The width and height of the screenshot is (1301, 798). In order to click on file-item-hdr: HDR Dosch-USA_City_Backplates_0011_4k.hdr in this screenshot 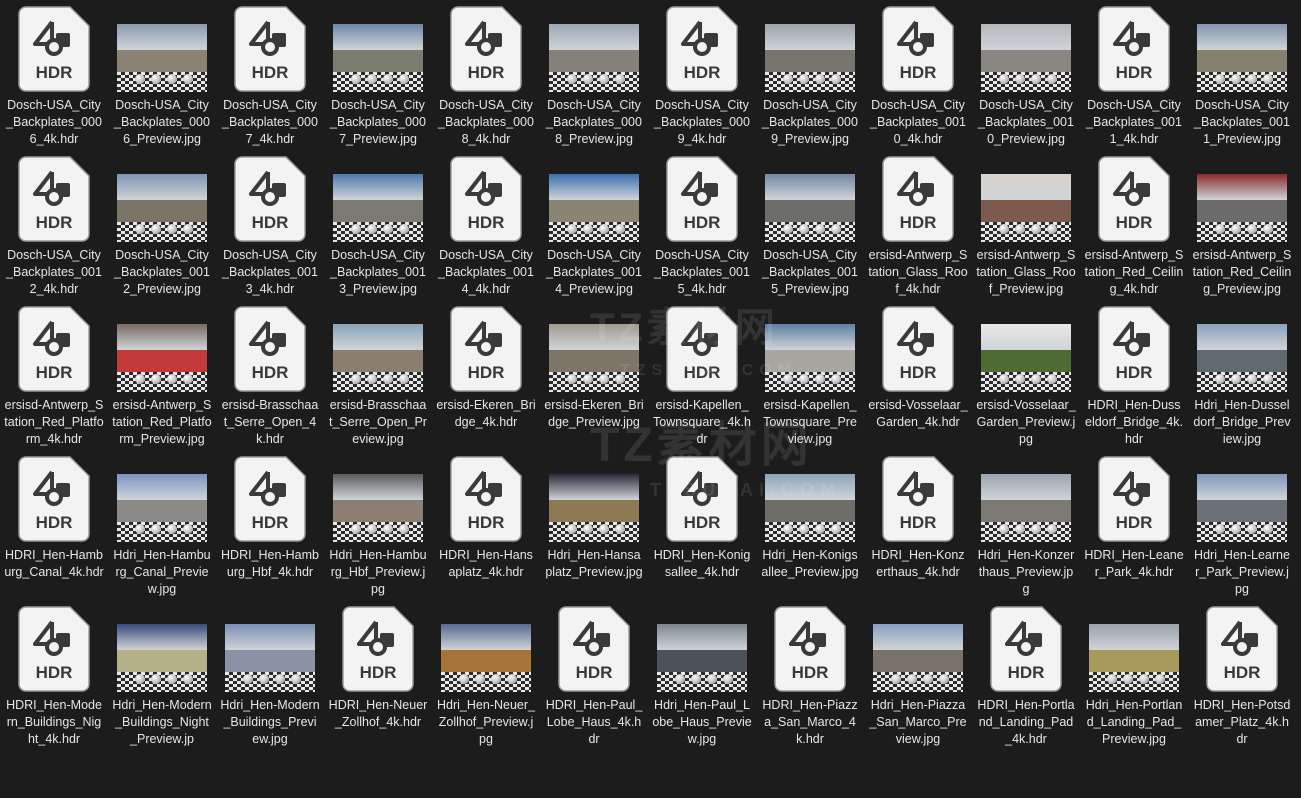, I will do `click(1134, 76)`.